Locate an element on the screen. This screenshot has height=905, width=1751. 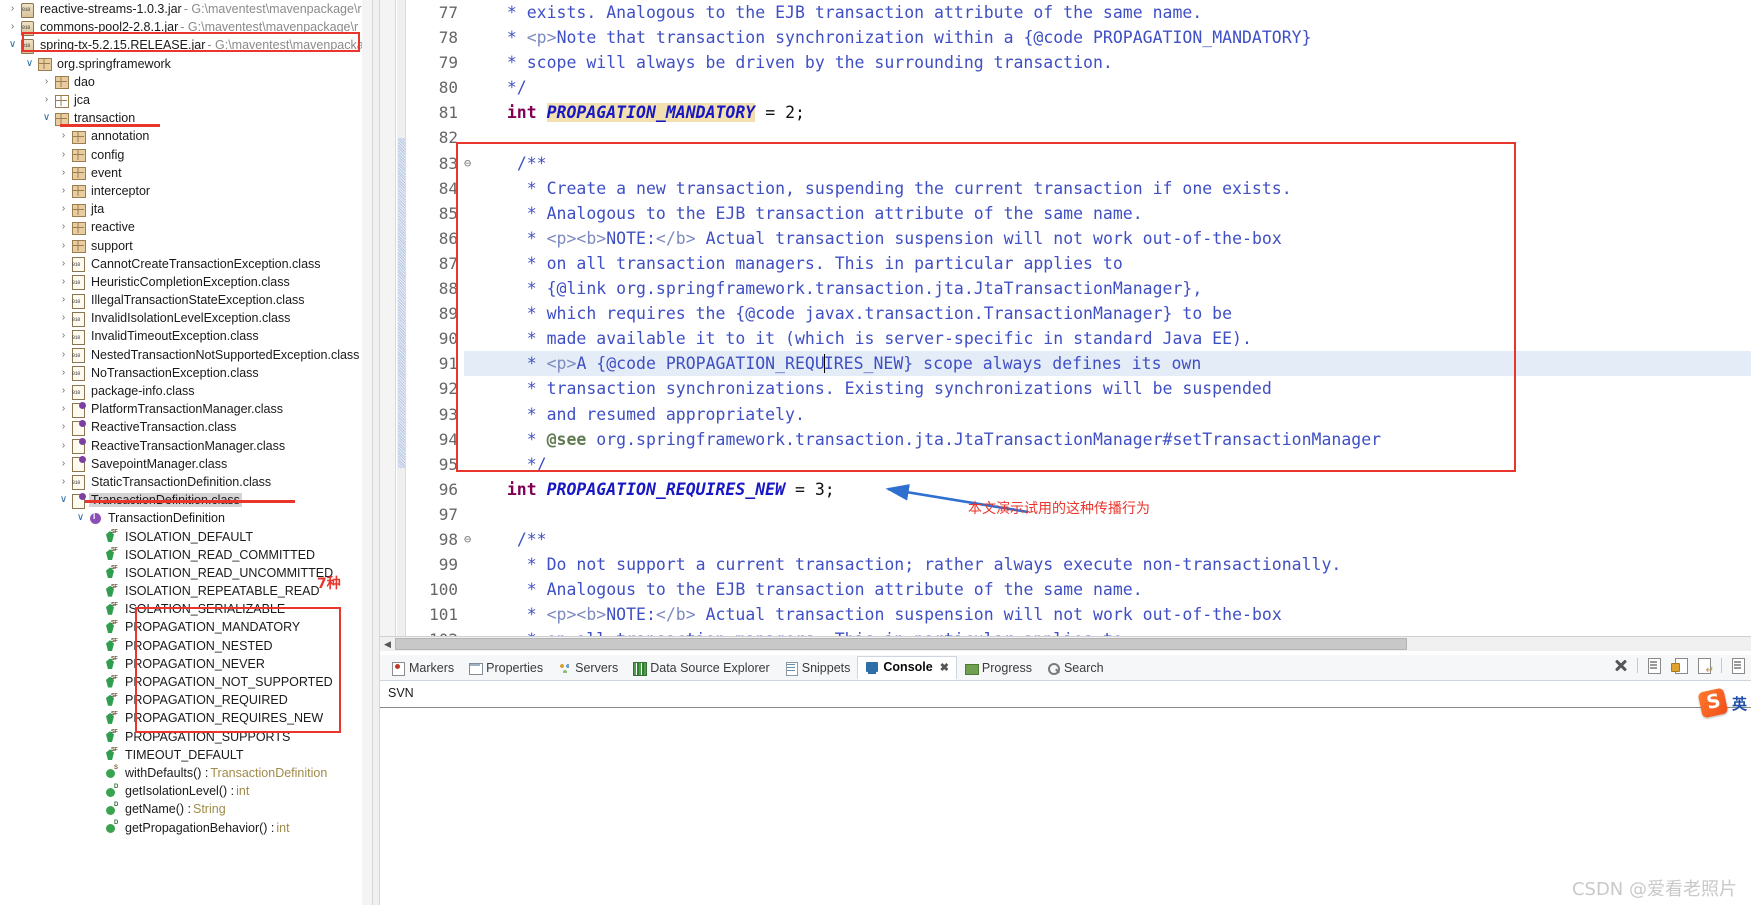
tree-node-propagation-requires-new: PROPAGATION_REQUIRES_NEW is located at coordinates (186, 718).